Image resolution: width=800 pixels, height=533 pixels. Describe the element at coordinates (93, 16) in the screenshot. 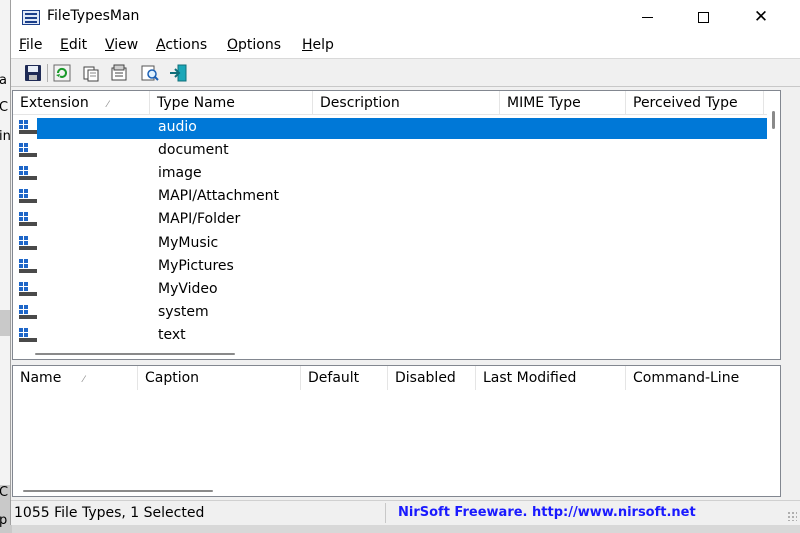

I see `window-title: FileTypesMan` at that location.